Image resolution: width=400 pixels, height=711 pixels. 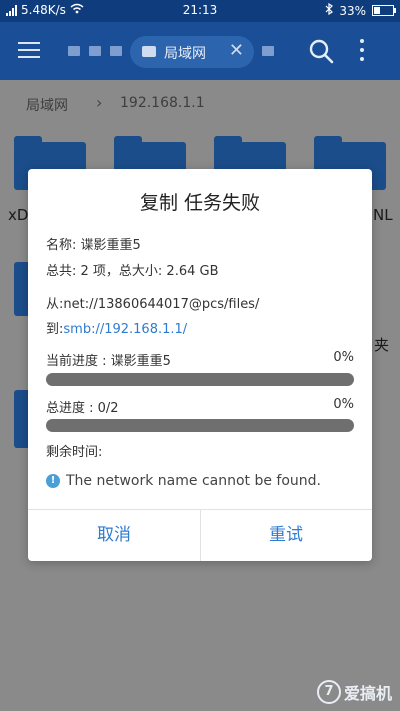 I want to click on lan-icon, so click(x=149, y=51).